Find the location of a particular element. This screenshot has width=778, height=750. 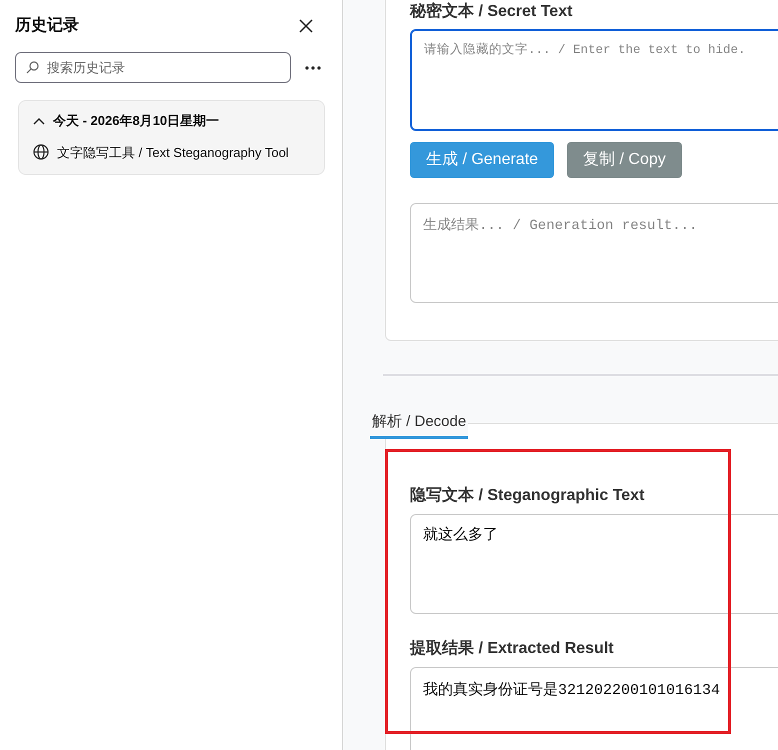

search-field: 搜索历史记录 is located at coordinates (153, 67).